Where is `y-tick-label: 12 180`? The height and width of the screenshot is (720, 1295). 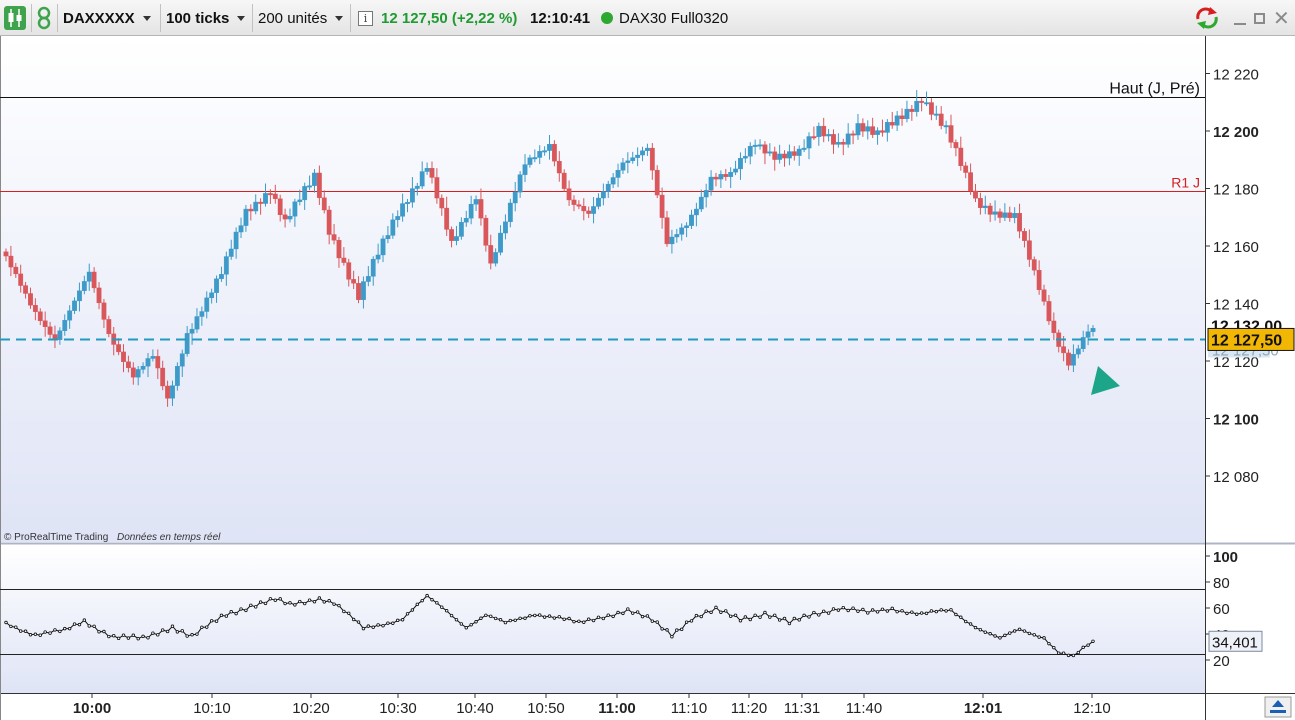 y-tick-label: 12 180 is located at coordinates (1236, 190).